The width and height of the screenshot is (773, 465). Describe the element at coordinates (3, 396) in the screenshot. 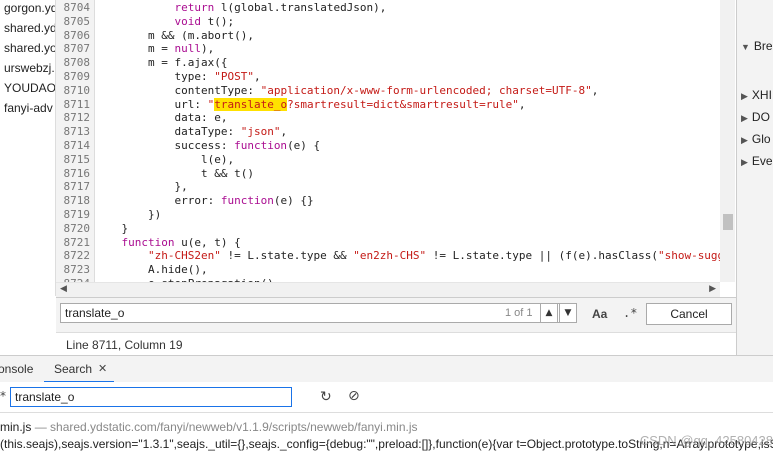

I see `collapse-icon: *` at that location.